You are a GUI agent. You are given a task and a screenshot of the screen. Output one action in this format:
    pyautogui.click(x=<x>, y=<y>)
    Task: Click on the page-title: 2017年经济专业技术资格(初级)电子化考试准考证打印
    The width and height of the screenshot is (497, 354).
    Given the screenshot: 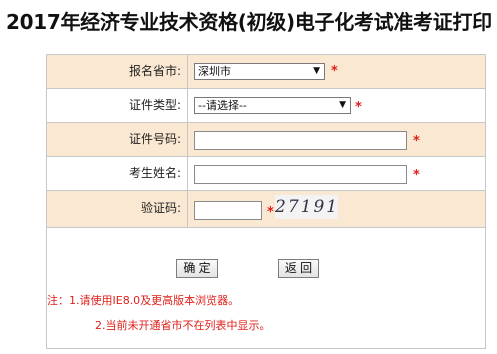 What is the action you would take?
    pyautogui.click(x=249, y=22)
    